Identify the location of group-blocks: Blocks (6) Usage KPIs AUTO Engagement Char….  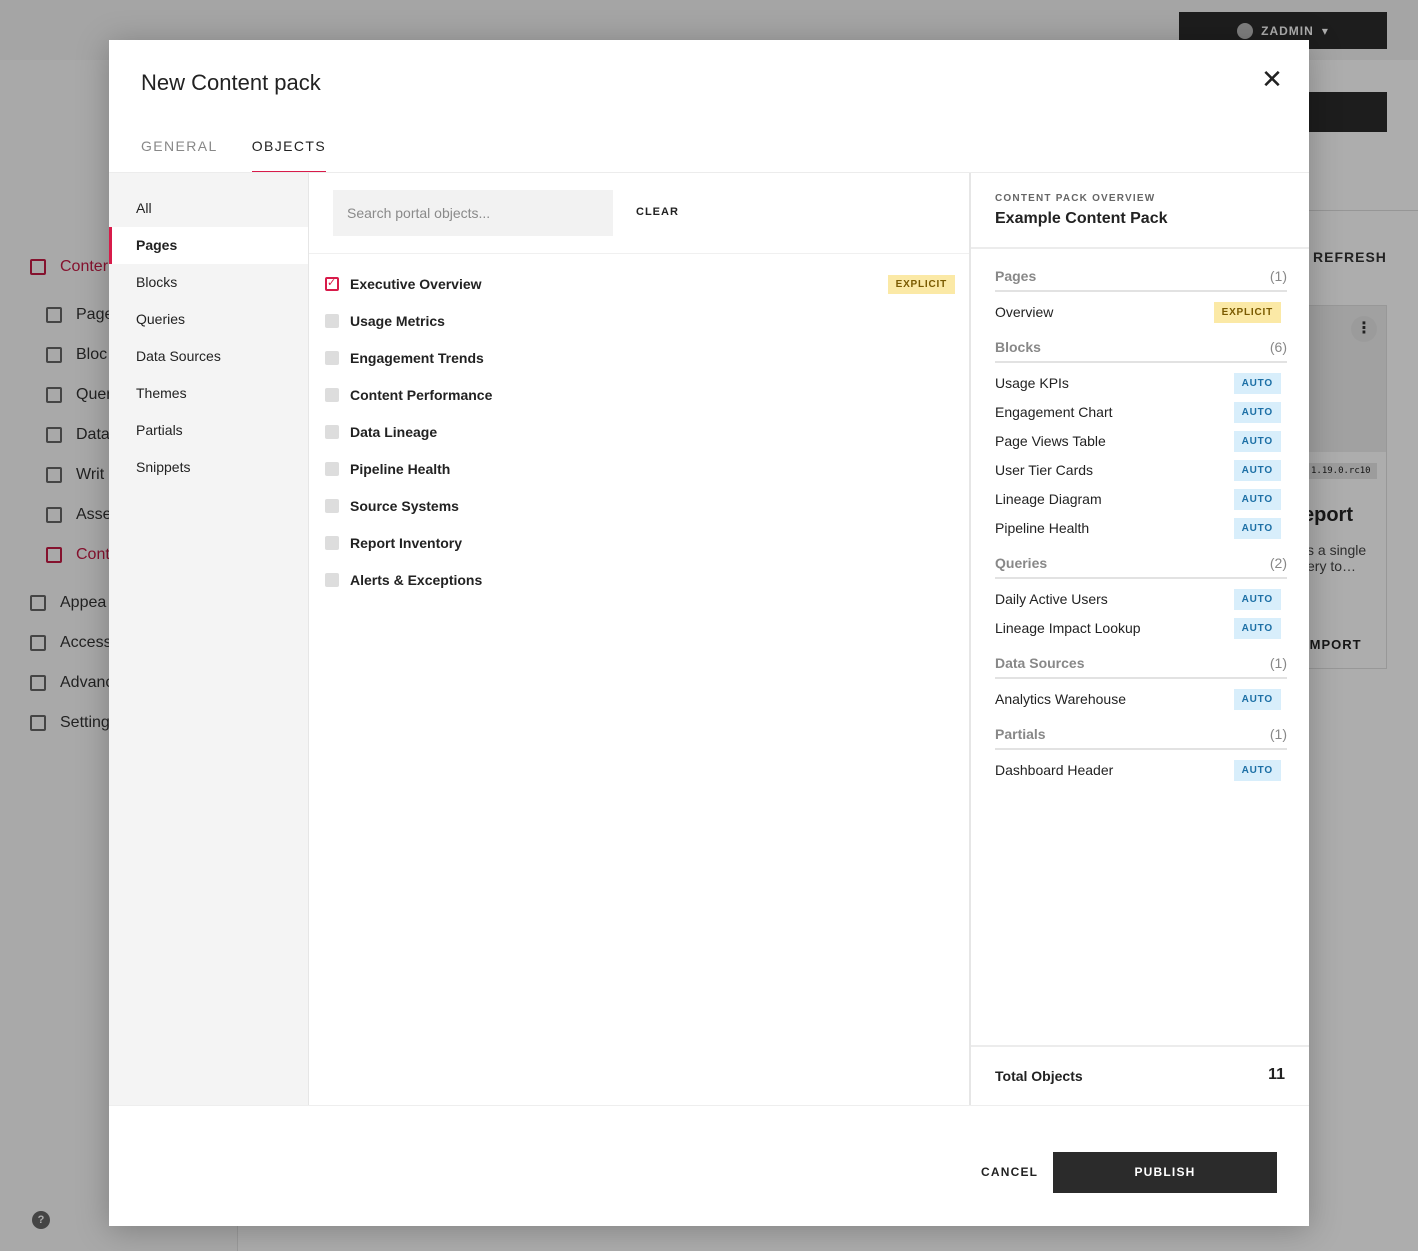
(1141, 441).